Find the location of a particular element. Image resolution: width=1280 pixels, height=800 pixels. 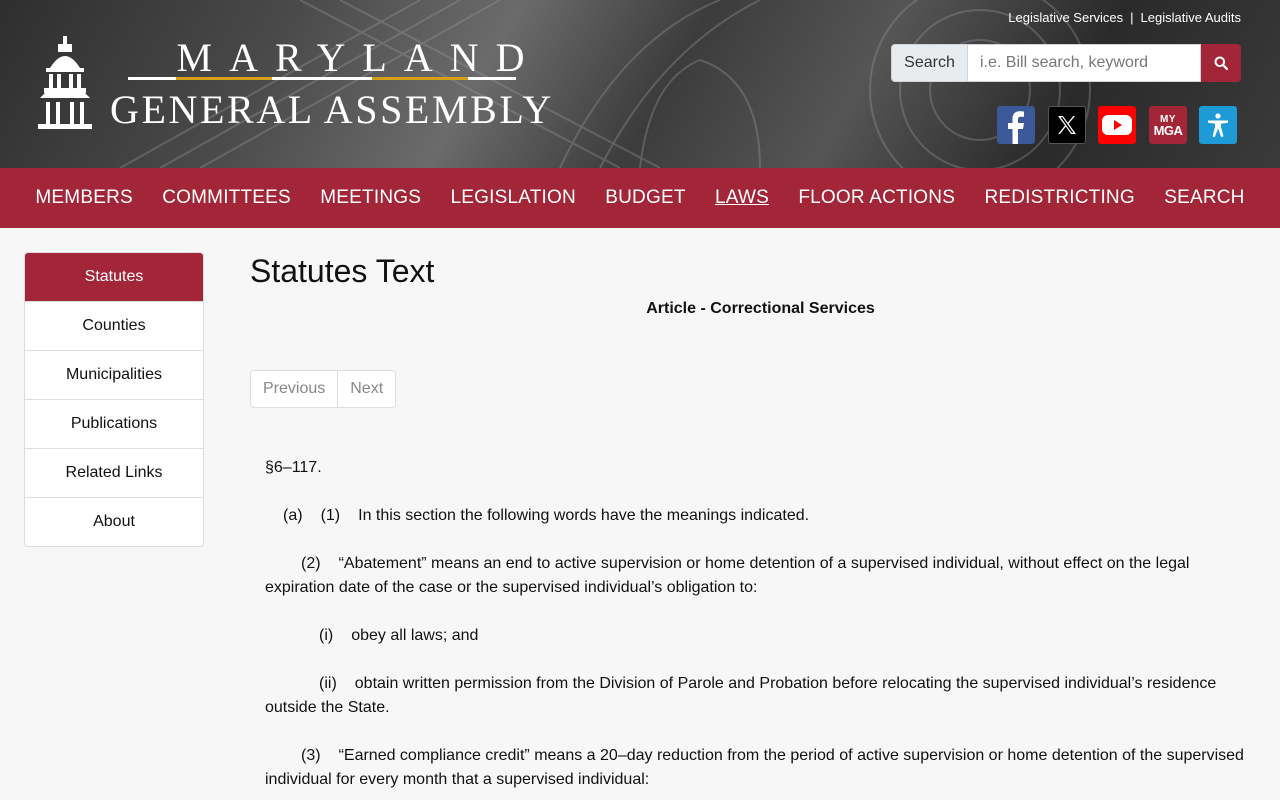

x-twitter-link is located at coordinates (1067, 125).